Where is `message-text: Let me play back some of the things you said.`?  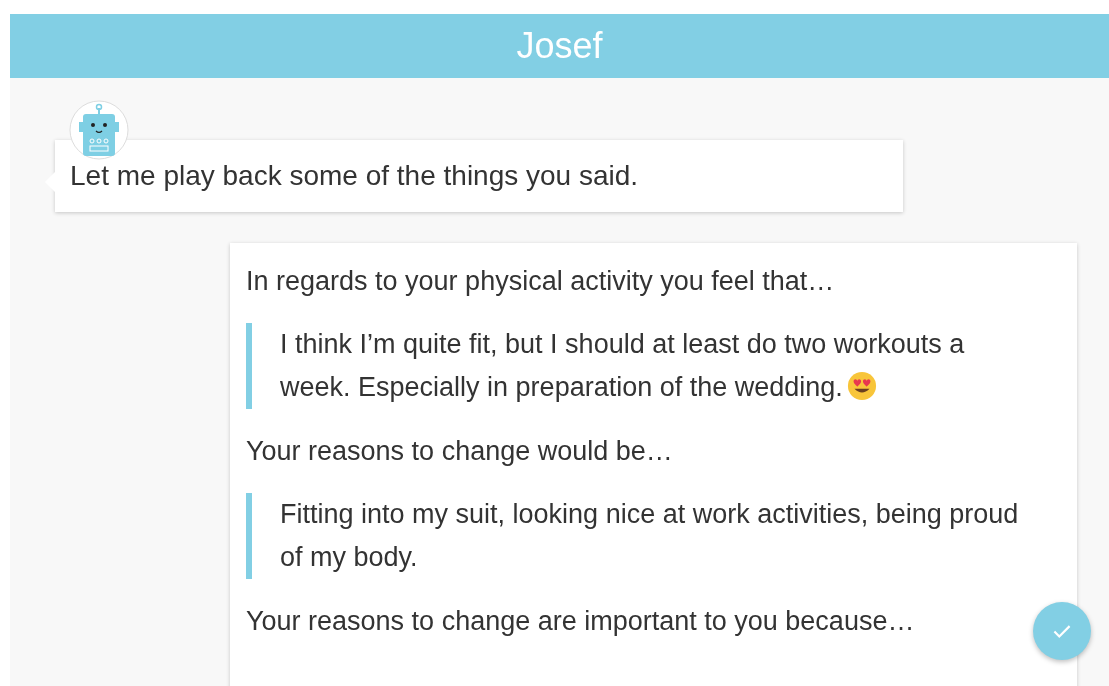
message-text: Let me play back some of the things you said. is located at coordinates (354, 176).